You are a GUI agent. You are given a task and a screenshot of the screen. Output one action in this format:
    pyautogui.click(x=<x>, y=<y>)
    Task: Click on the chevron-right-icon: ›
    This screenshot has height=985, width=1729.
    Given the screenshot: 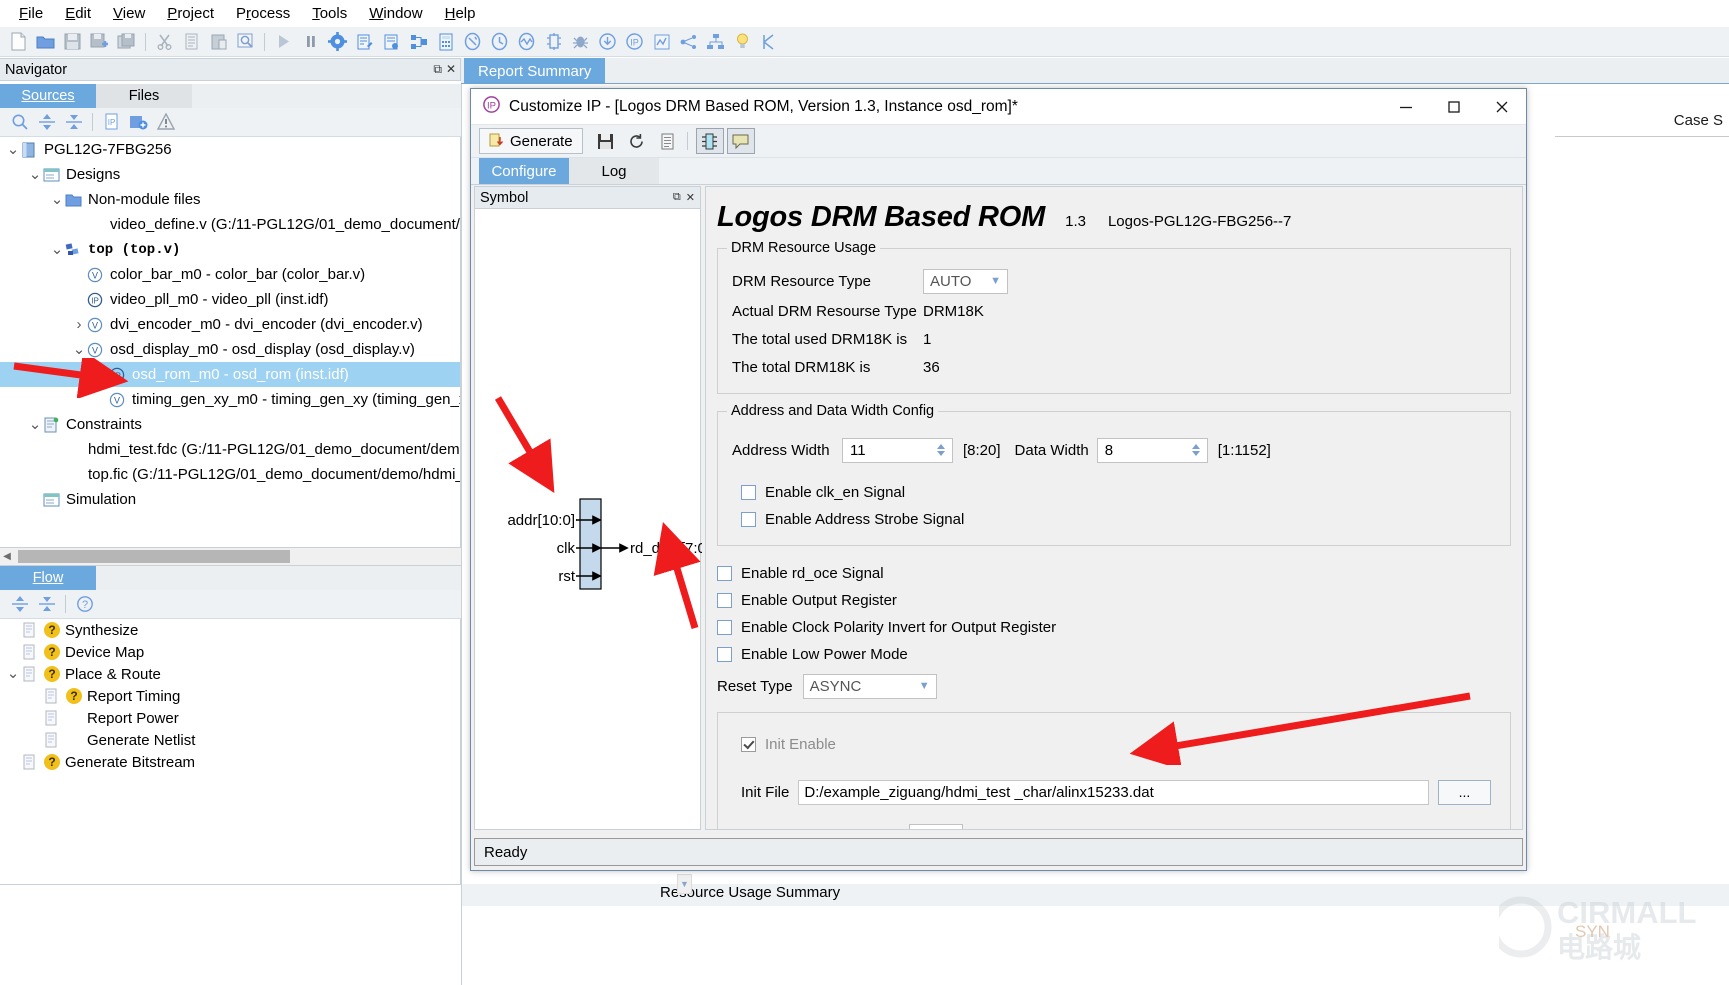 What is the action you would take?
    pyautogui.click(x=79, y=324)
    